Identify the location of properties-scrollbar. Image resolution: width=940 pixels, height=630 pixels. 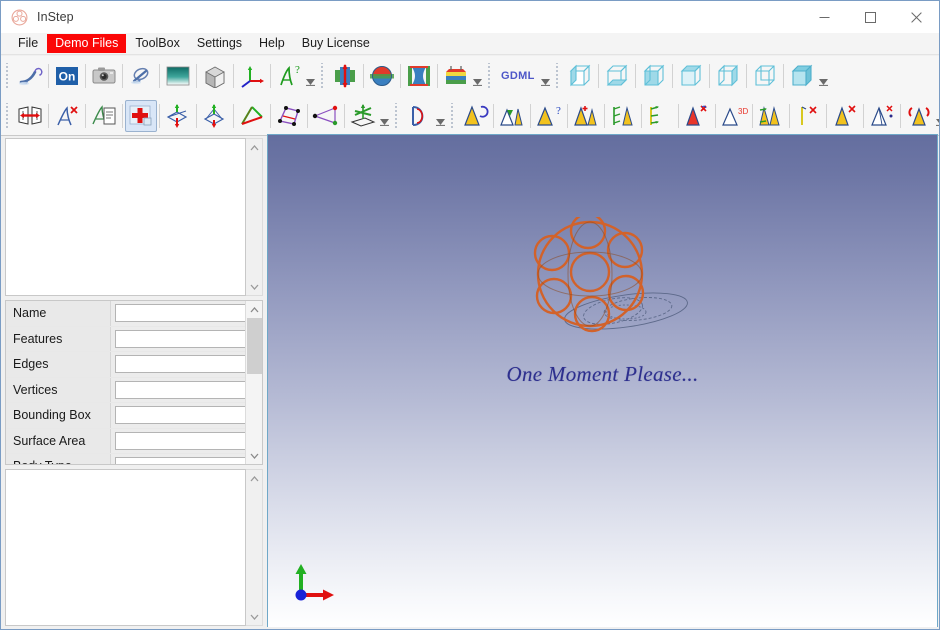
(253, 382).